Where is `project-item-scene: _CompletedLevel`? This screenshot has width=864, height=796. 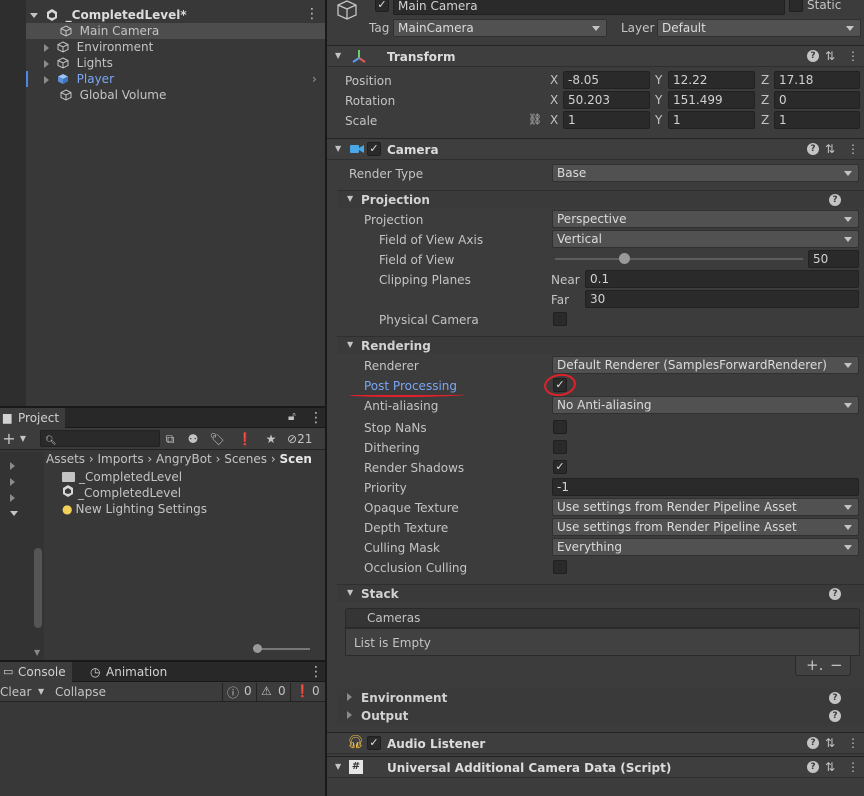 project-item-scene: _CompletedLevel is located at coordinates (121, 493).